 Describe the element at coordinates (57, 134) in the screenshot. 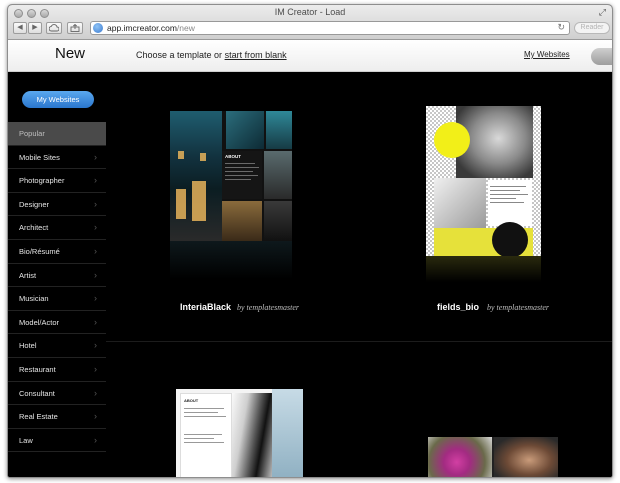

I see `category-popular: Popular` at that location.